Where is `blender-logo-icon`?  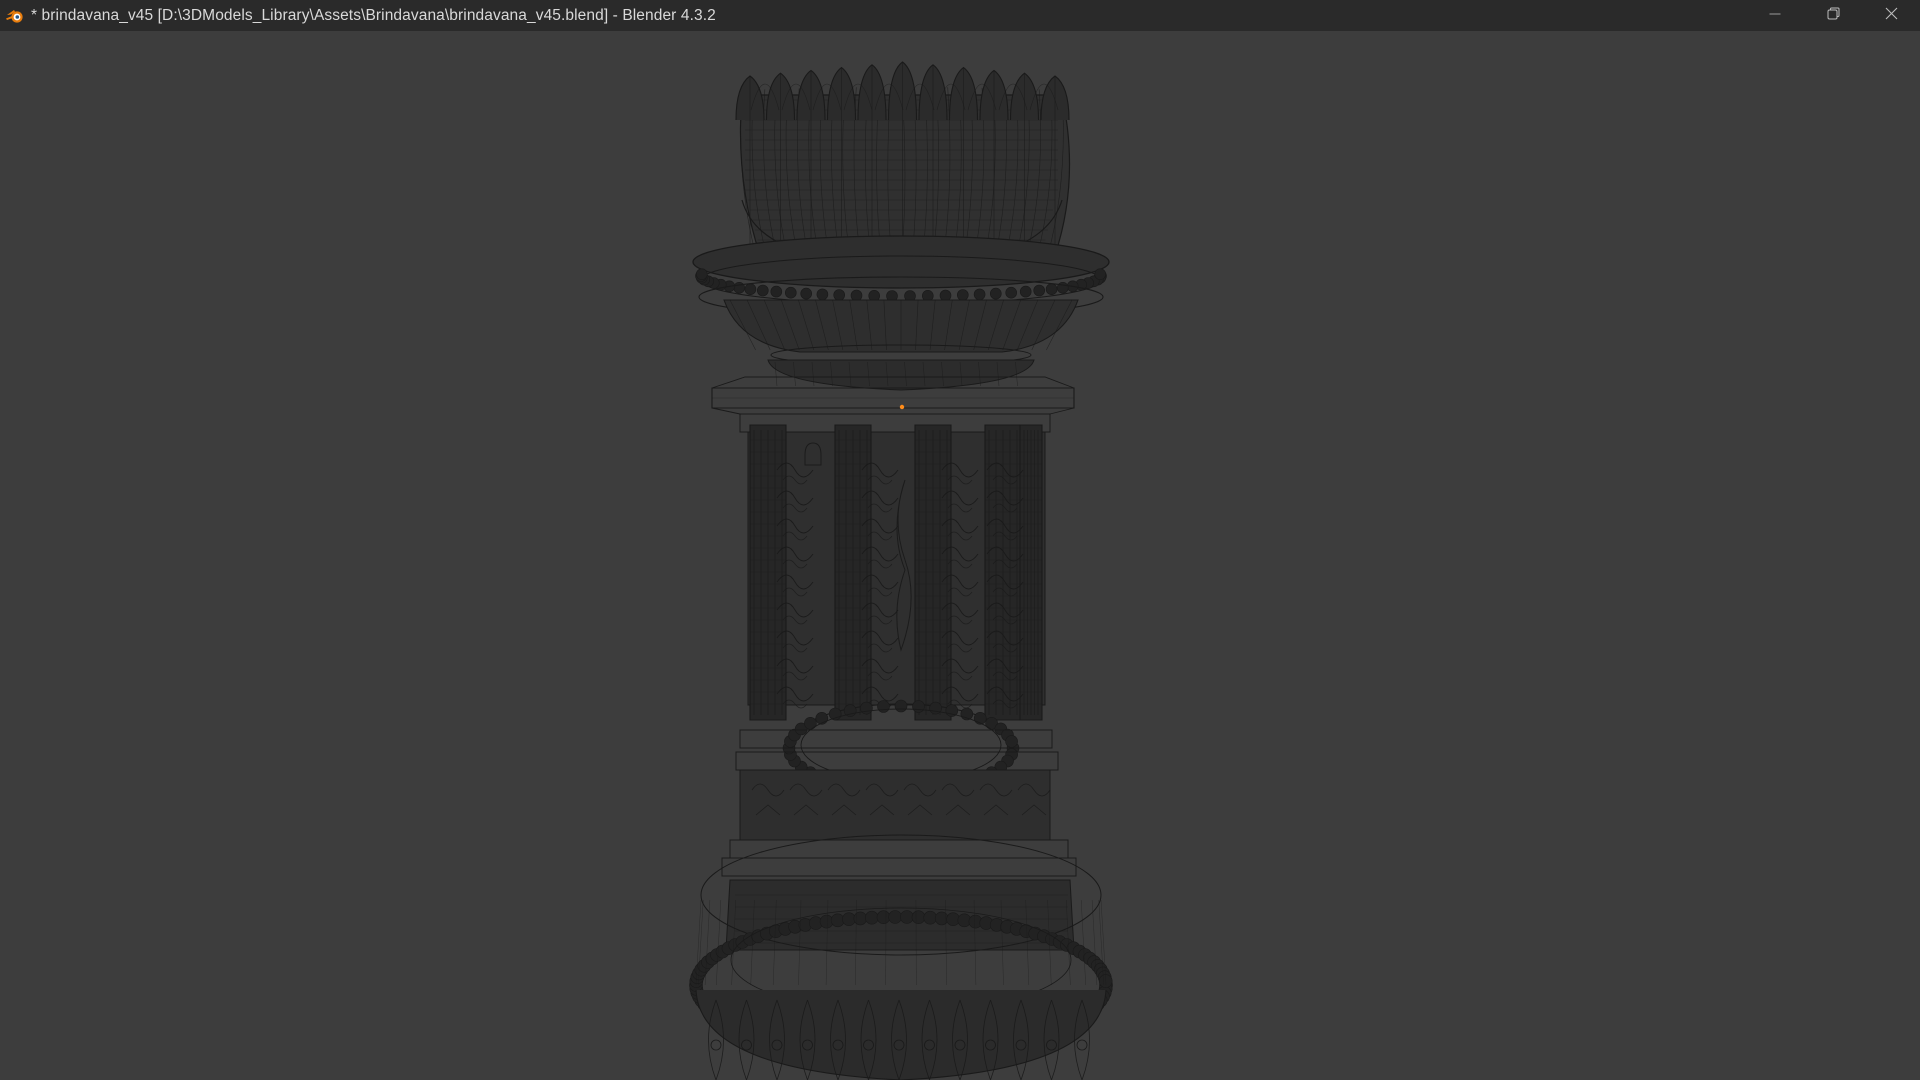 blender-logo-icon is located at coordinates (15, 16).